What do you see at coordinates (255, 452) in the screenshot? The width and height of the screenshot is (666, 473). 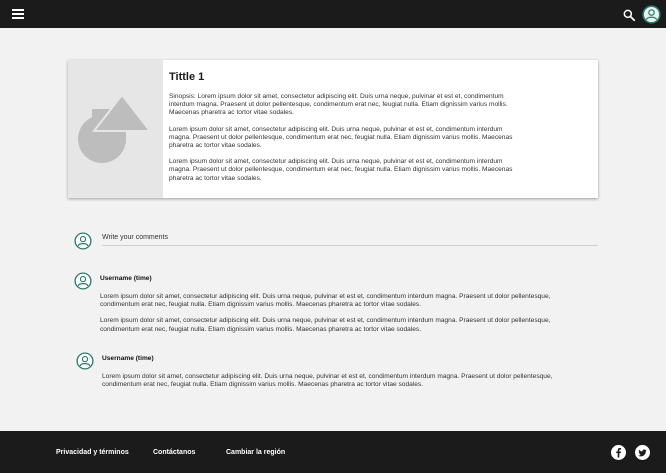 I see `footer-link-region: Cambiar la región` at bounding box center [255, 452].